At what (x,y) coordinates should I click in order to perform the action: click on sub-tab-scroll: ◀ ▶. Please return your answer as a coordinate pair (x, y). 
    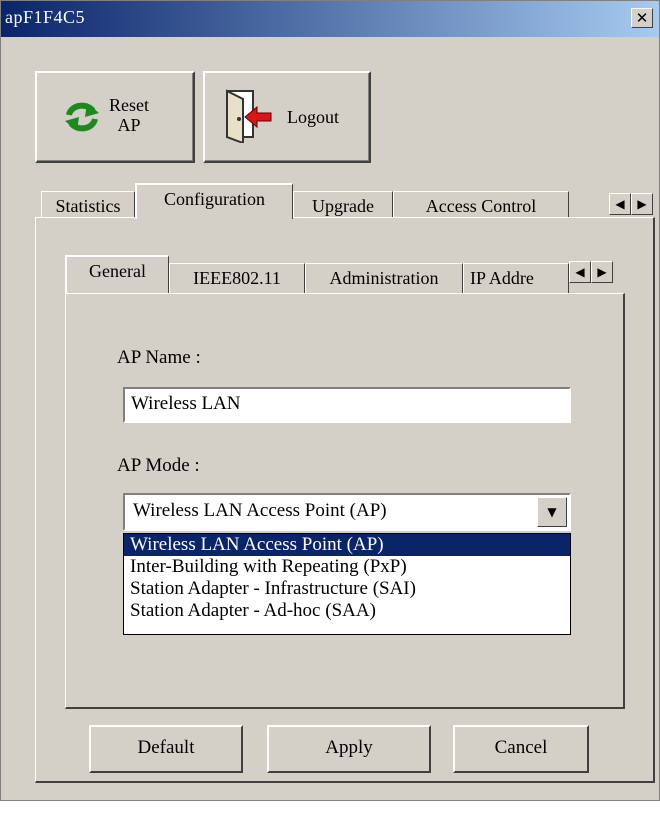
    Looking at the image, I should click on (591, 272).